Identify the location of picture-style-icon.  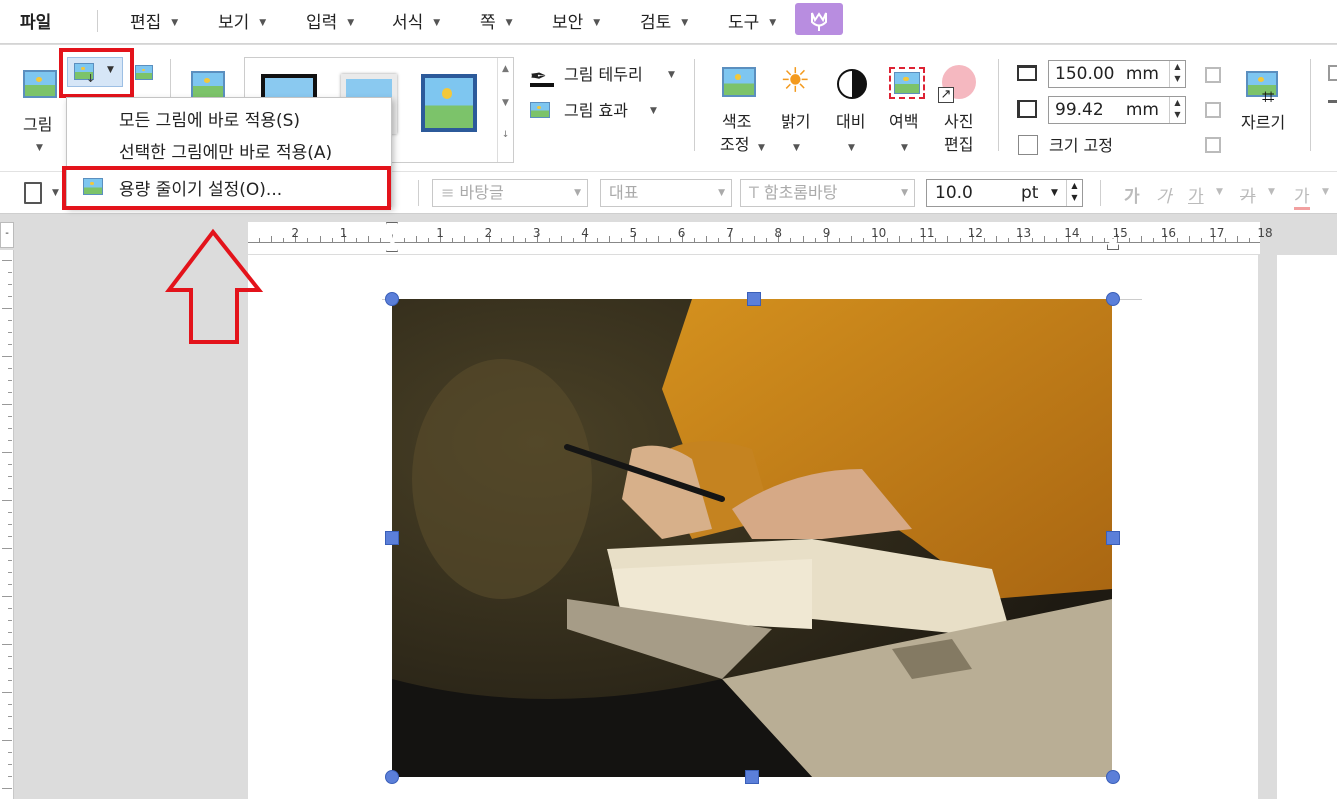
(208, 85).